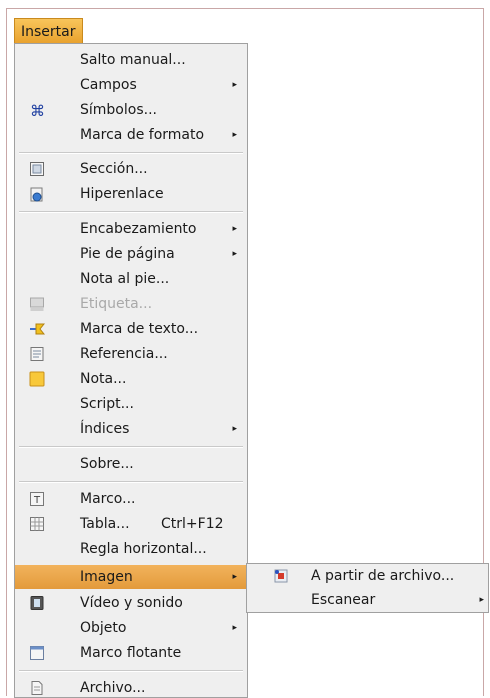  I want to click on menu-item-video-y-sonido: Vídeo y sonido, so click(131, 603).